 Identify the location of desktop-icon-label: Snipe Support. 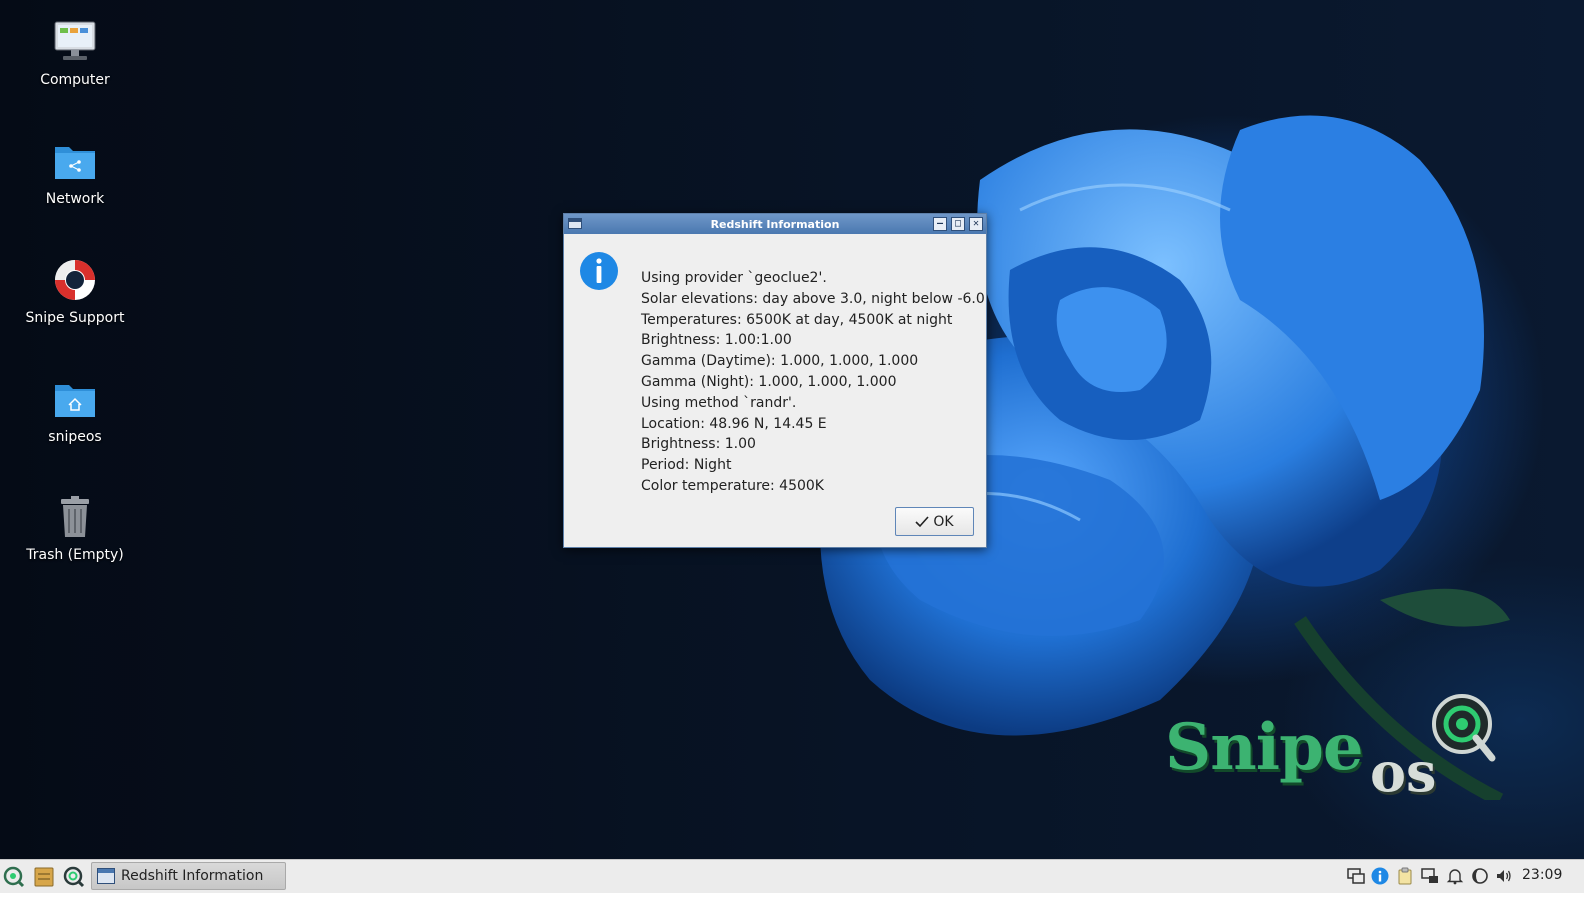
(75, 318).